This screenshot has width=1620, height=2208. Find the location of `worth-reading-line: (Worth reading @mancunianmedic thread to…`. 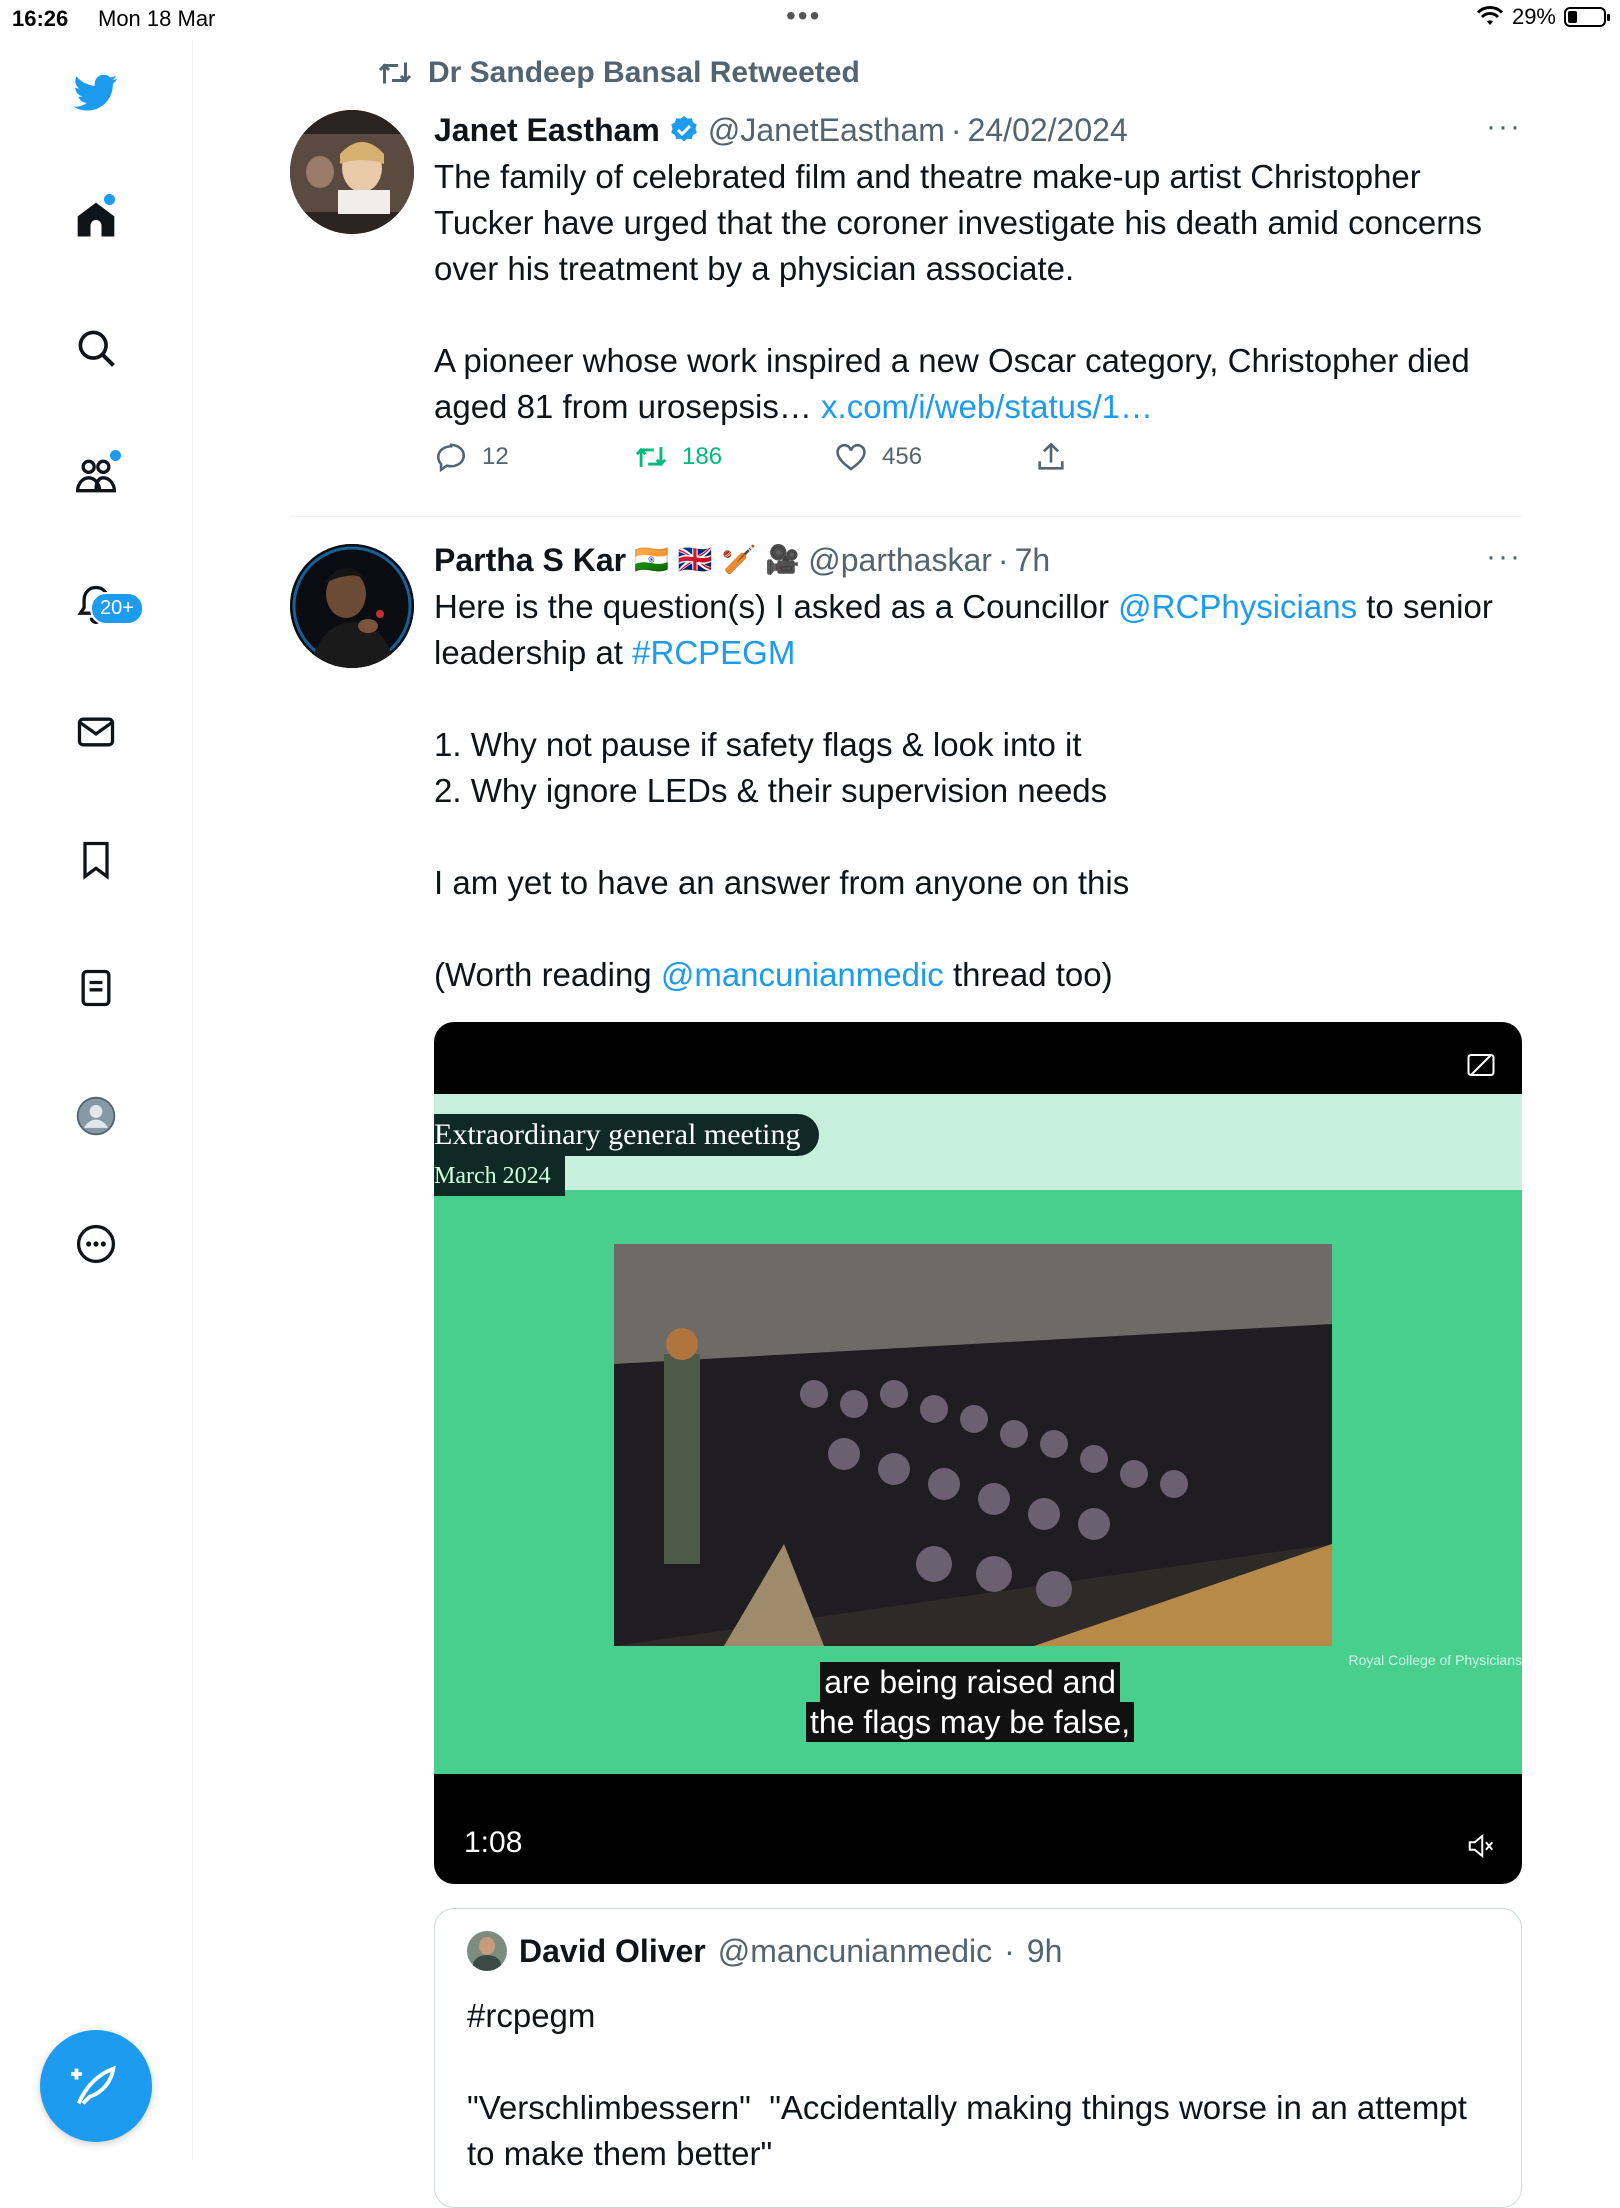

worth-reading-line: (Worth reading @mancunianmedic thread to… is located at coordinates (978, 975).